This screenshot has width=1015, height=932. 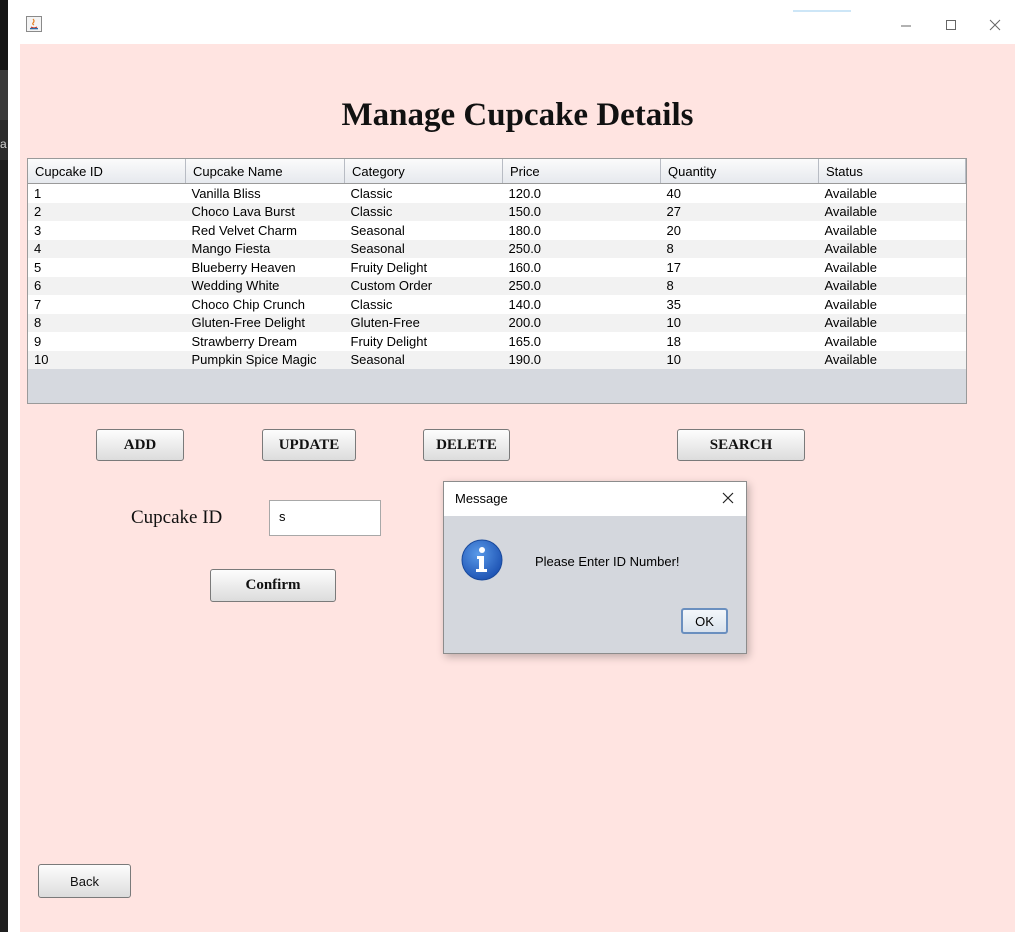 What do you see at coordinates (140, 445) in the screenshot?
I see `add-button: ADD` at bounding box center [140, 445].